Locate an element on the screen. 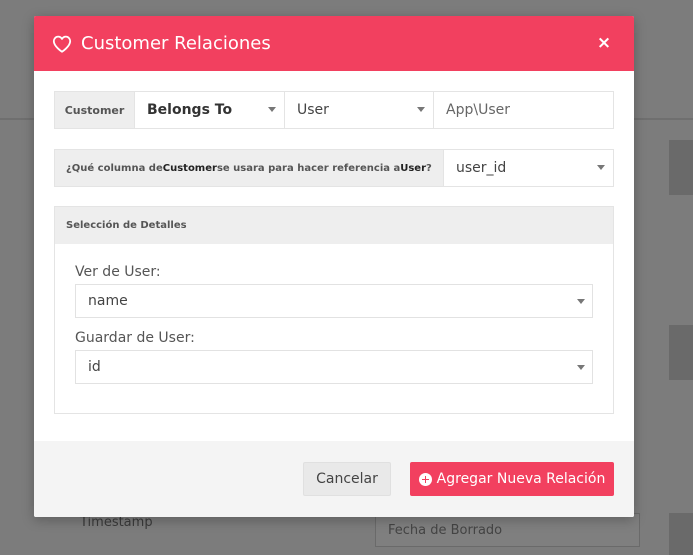 The image size is (693, 555). view-field-value: name is located at coordinates (108, 301).